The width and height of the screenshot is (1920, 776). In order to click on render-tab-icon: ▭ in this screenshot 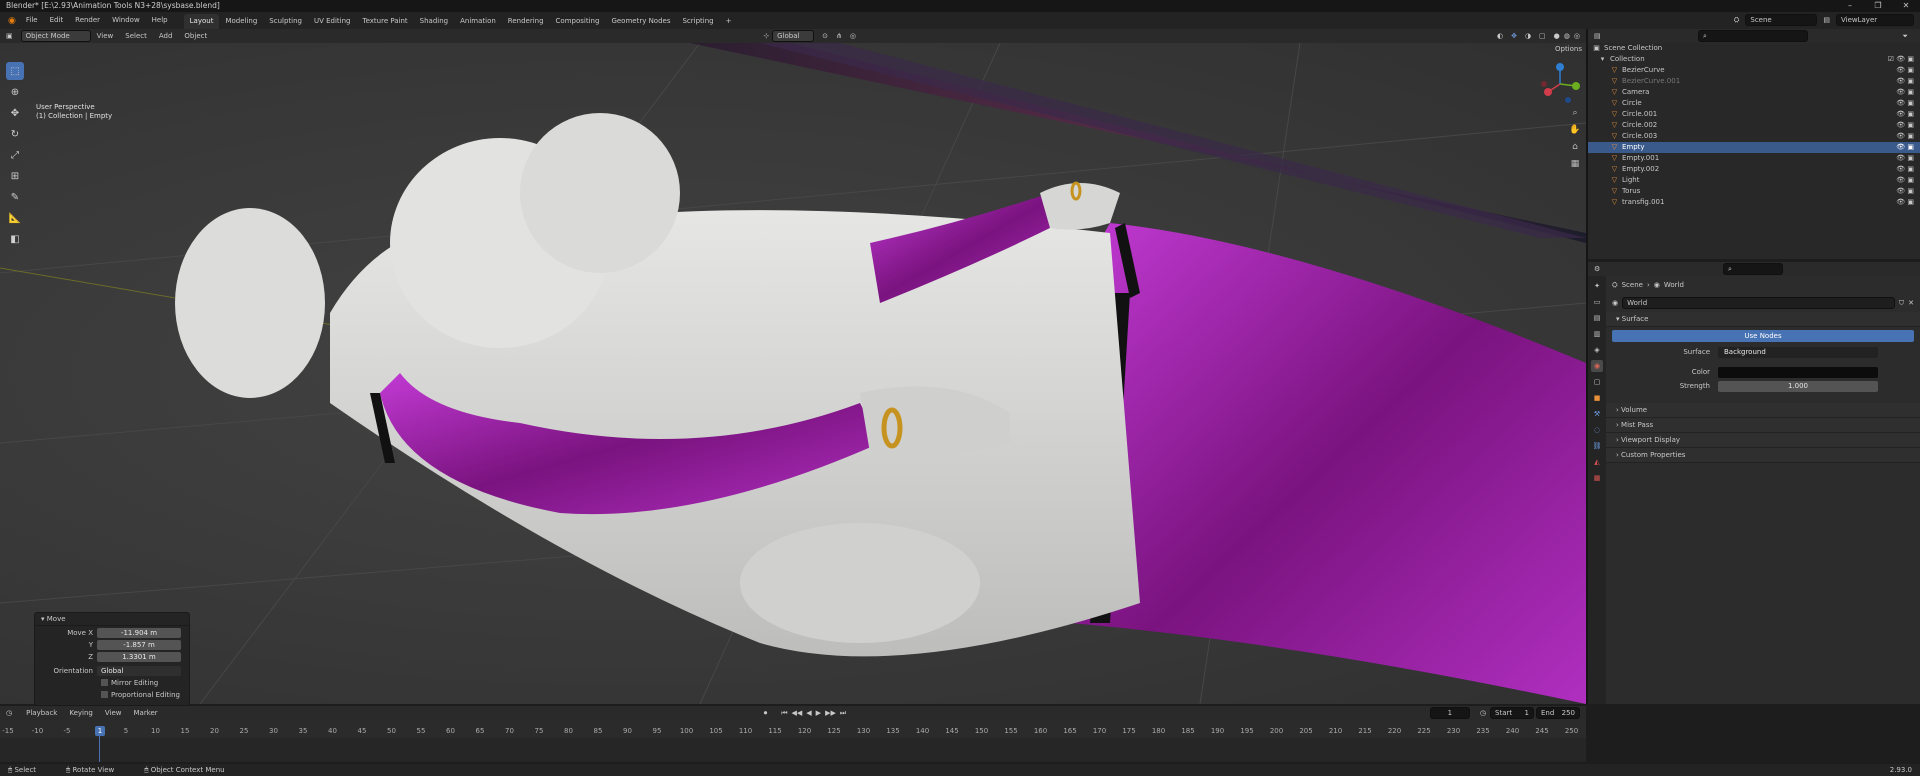, I will do `click(1597, 302)`.